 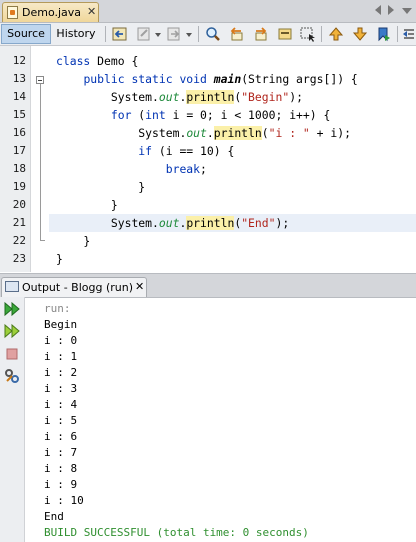 What do you see at coordinates (59, 259) in the screenshot?
I see `code-line-23: }` at bounding box center [59, 259].